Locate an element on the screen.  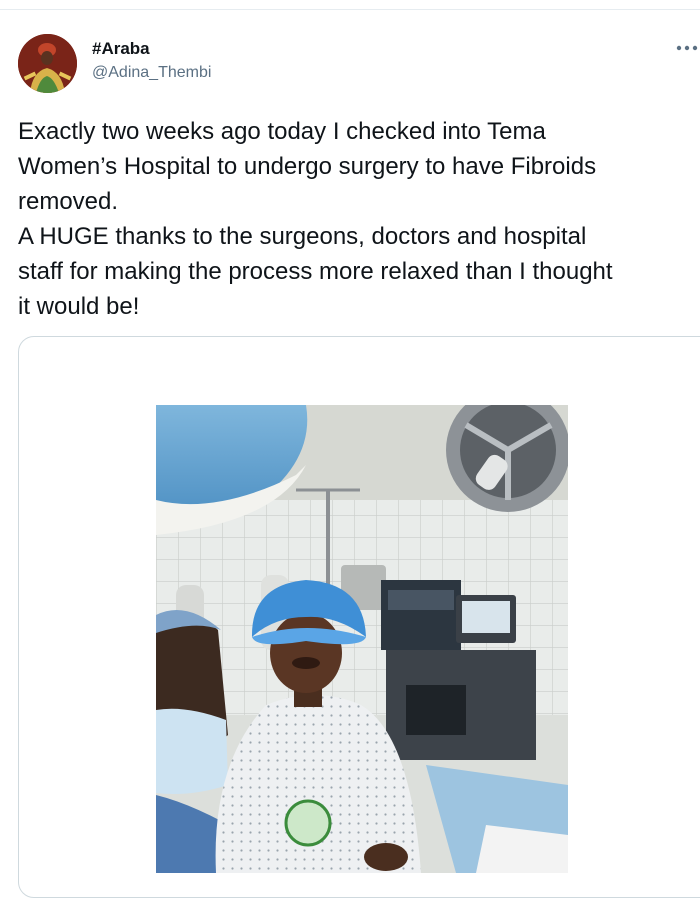
more-horizontal-icon is located at coordinates (687, 48).